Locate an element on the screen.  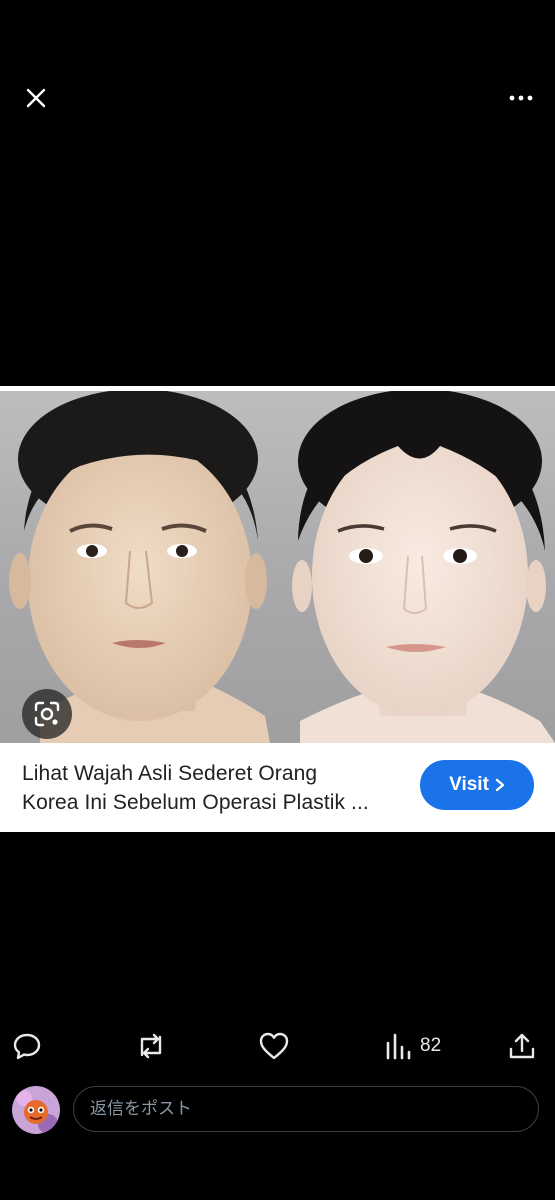
avatar is located at coordinates (36, 1110).